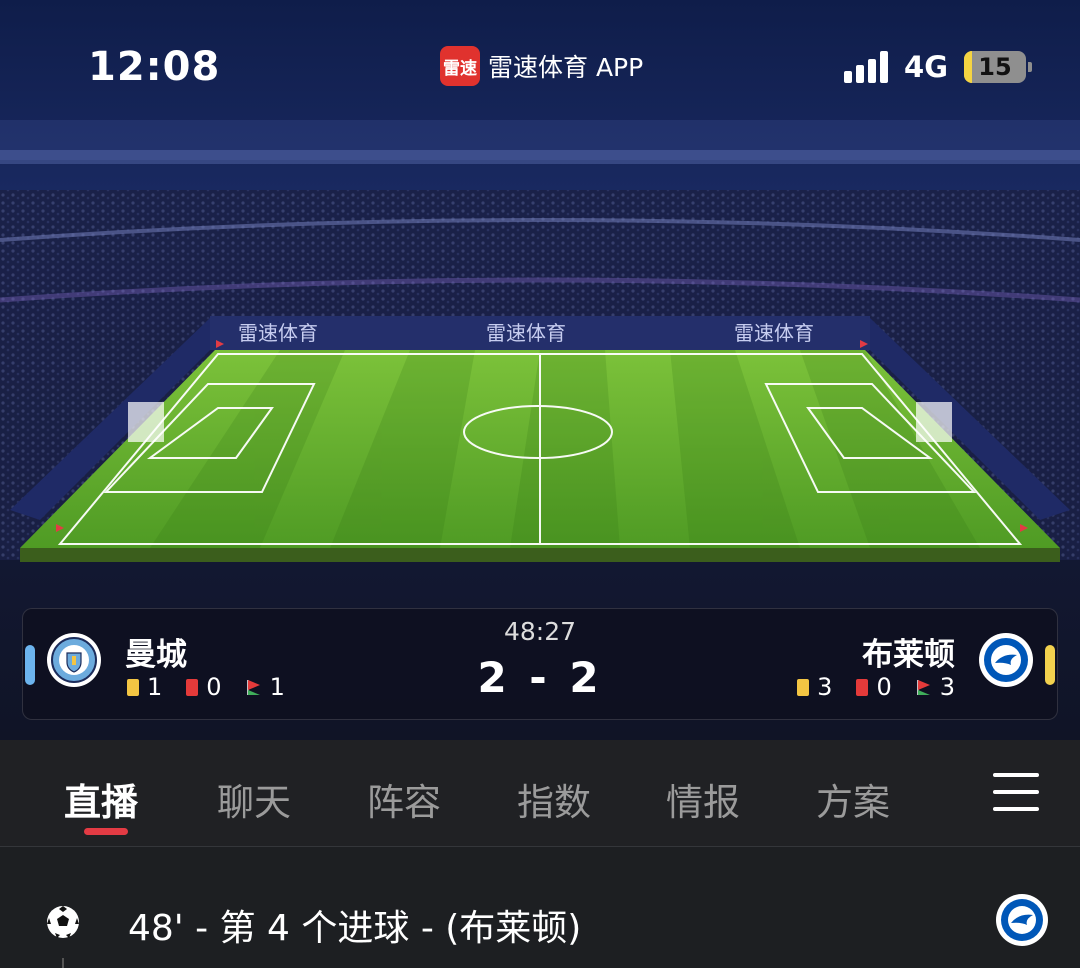 Image resolution: width=1080 pixels, height=968 pixels. Describe the element at coordinates (63, 963) in the screenshot. I see `timeline-line` at that location.